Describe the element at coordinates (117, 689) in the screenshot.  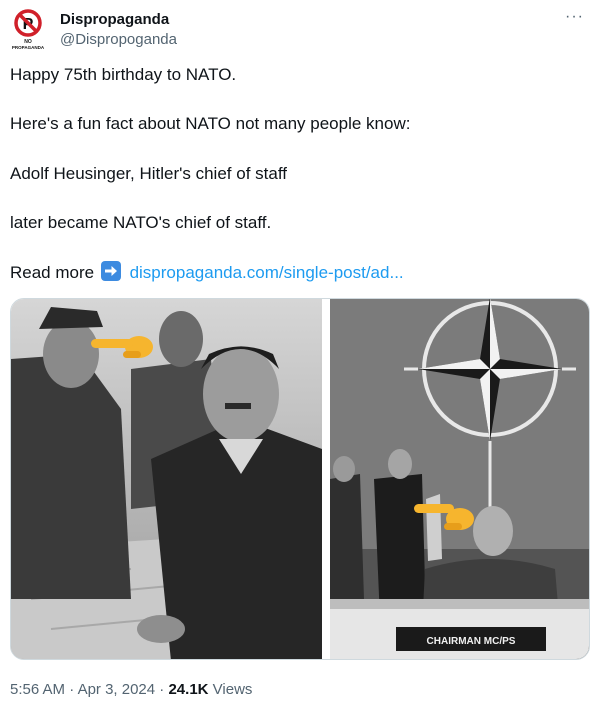
I see `tweet-date: Apr 3, 2024` at that location.